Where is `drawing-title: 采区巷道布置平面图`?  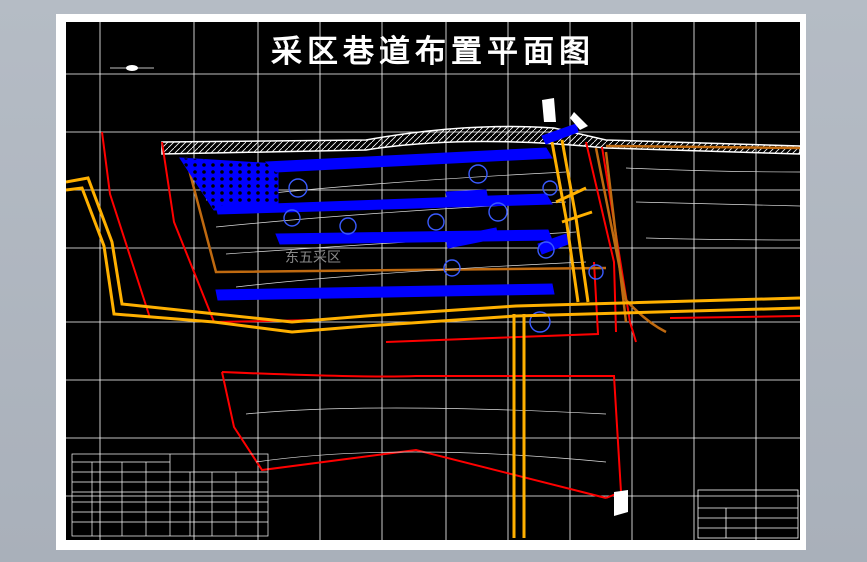 drawing-title: 采区巷道布置平面图 is located at coordinates (433, 52).